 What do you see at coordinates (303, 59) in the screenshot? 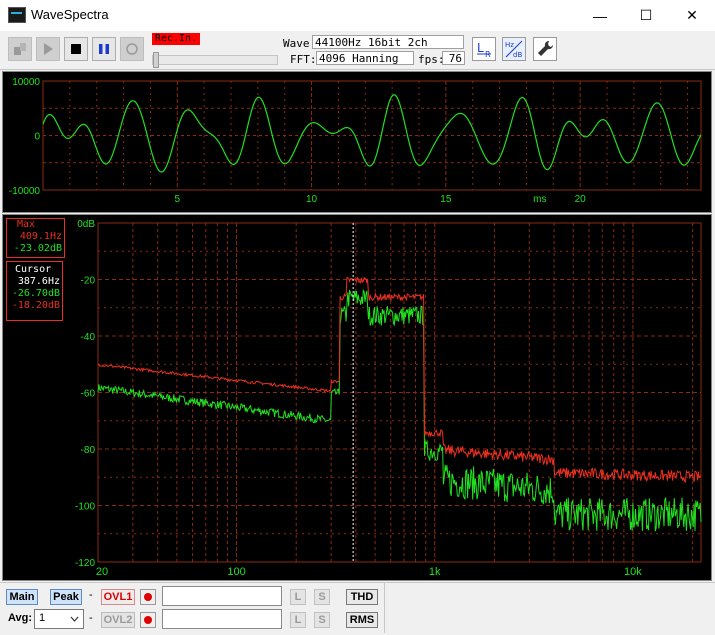
I see `fft-label: FFT:` at bounding box center [303, 59].